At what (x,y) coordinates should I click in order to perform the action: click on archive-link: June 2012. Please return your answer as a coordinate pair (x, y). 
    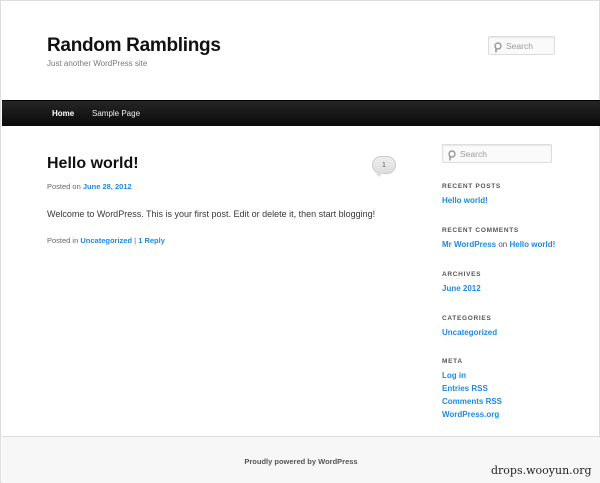
    Looking at the image, I should click on (461, 288).